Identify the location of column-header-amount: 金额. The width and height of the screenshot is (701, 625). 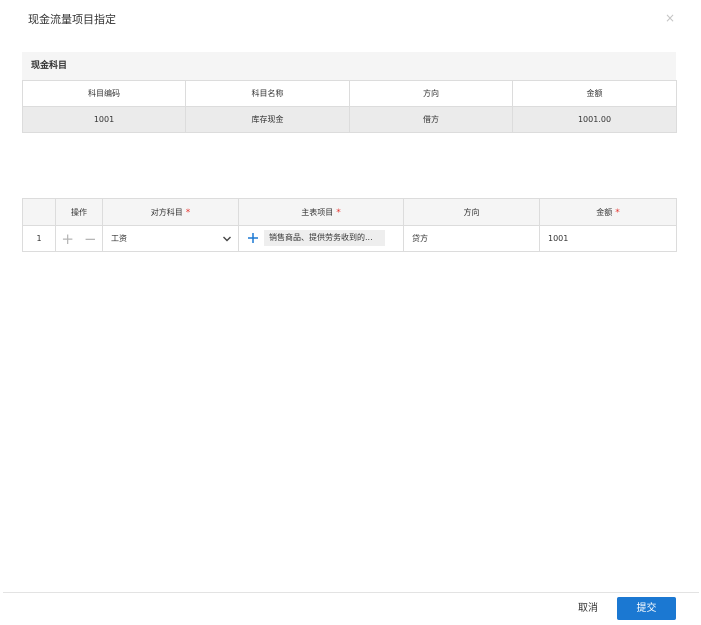
(594, 93).